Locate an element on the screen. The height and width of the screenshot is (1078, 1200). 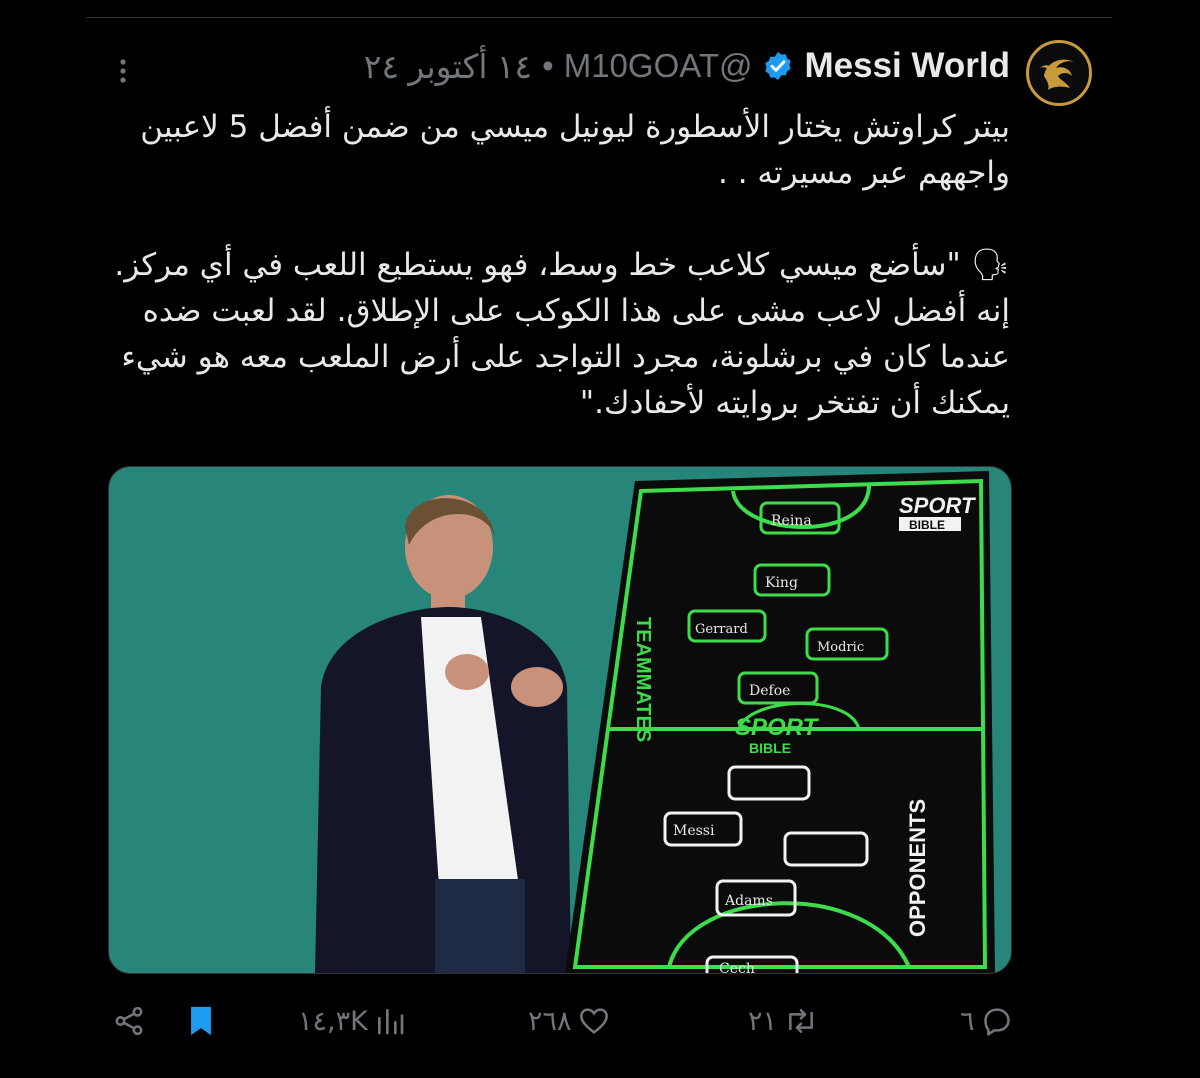
brand-center: SPORT is located at coordinates (777, 727).